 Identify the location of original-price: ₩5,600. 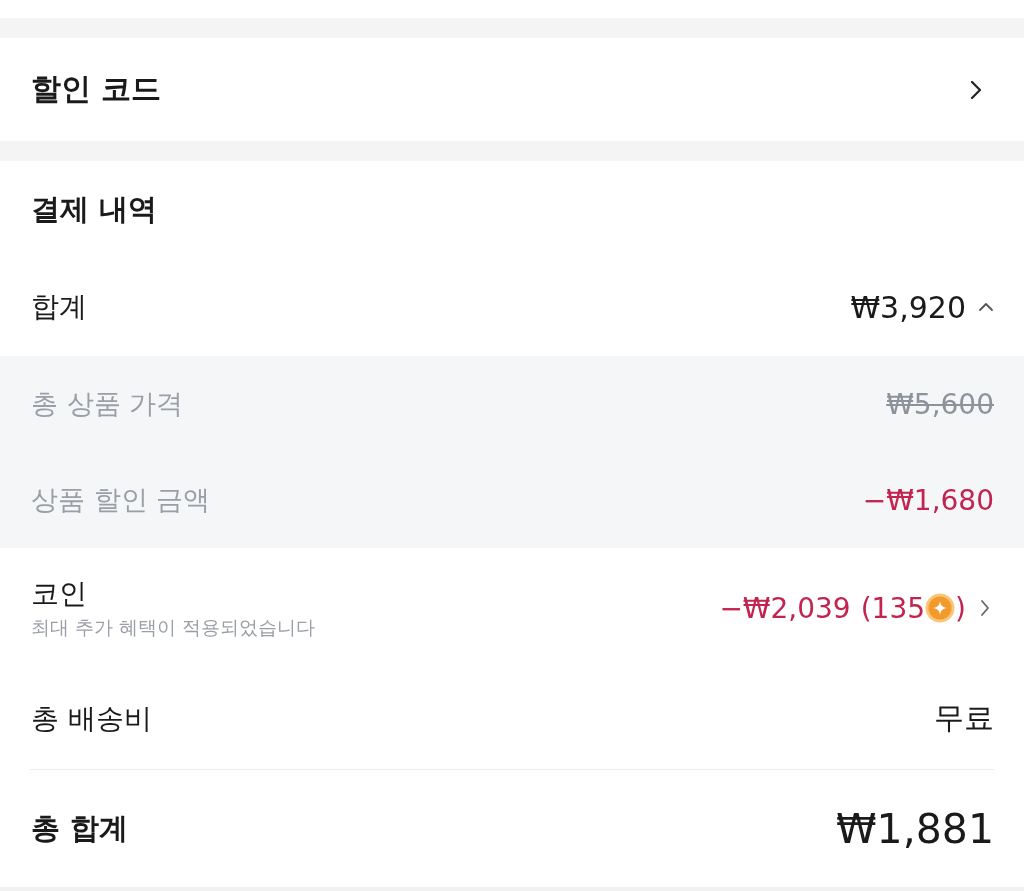
(940, 404).